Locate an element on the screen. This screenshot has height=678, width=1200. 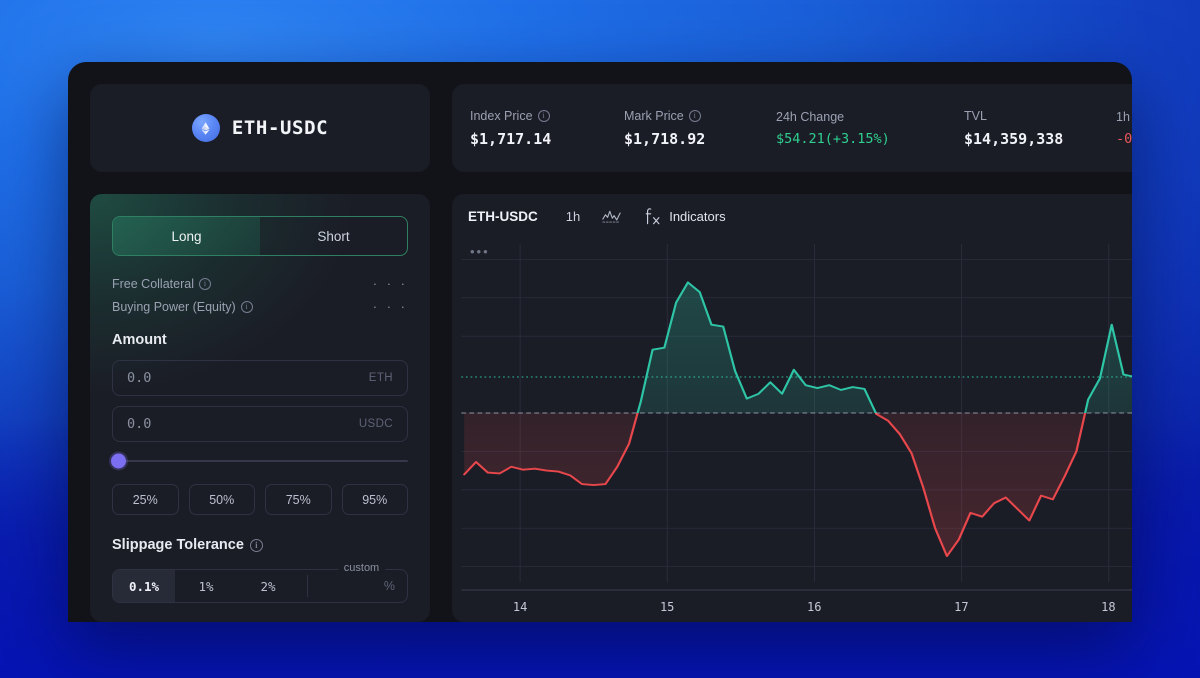
stat-label-text: TVL is located at coordinates (975, 115).